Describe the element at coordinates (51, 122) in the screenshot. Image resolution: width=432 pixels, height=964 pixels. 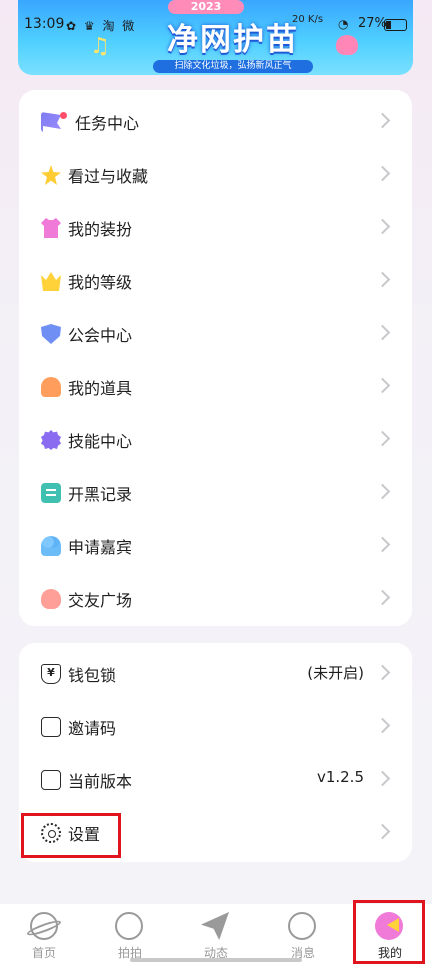
I see `flag-icon` at that location.